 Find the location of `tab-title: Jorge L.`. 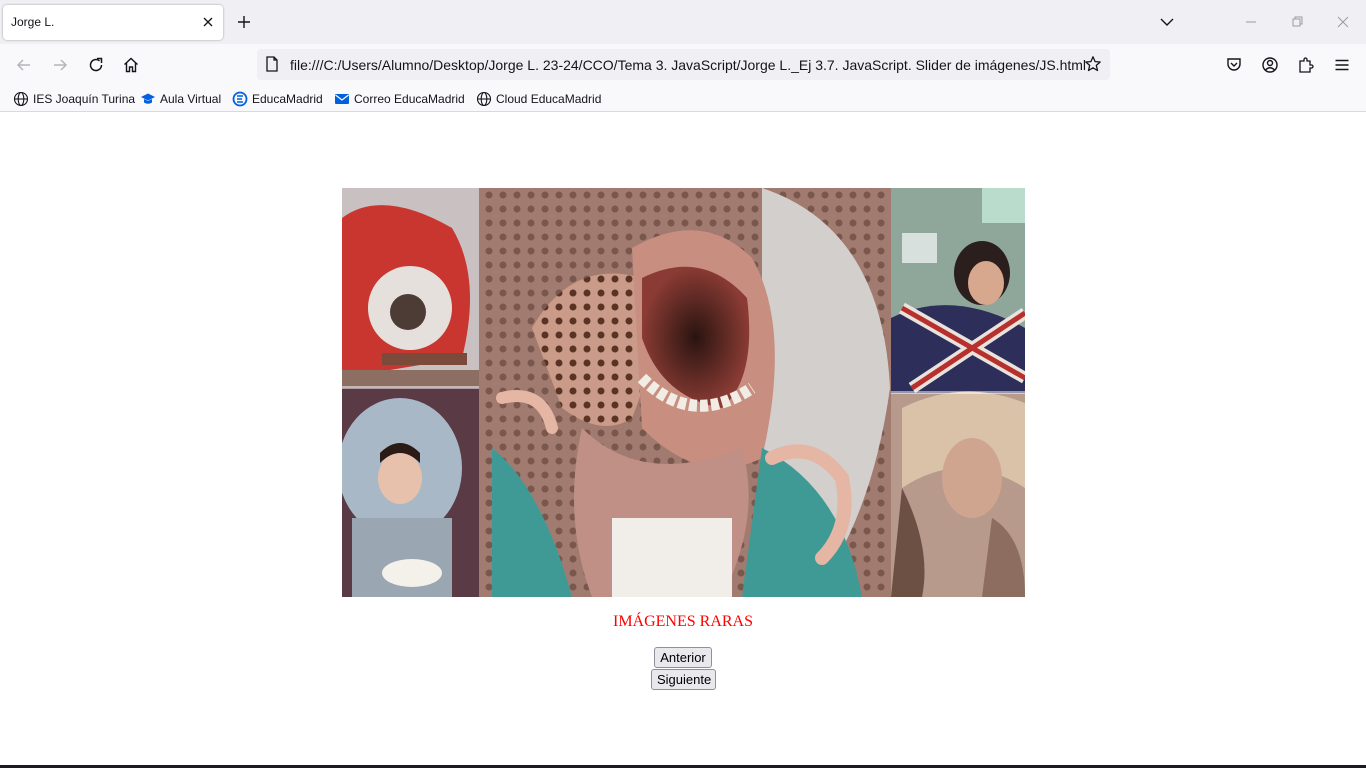

tab-title: Jorge L. is located at coordinates (33, 22).